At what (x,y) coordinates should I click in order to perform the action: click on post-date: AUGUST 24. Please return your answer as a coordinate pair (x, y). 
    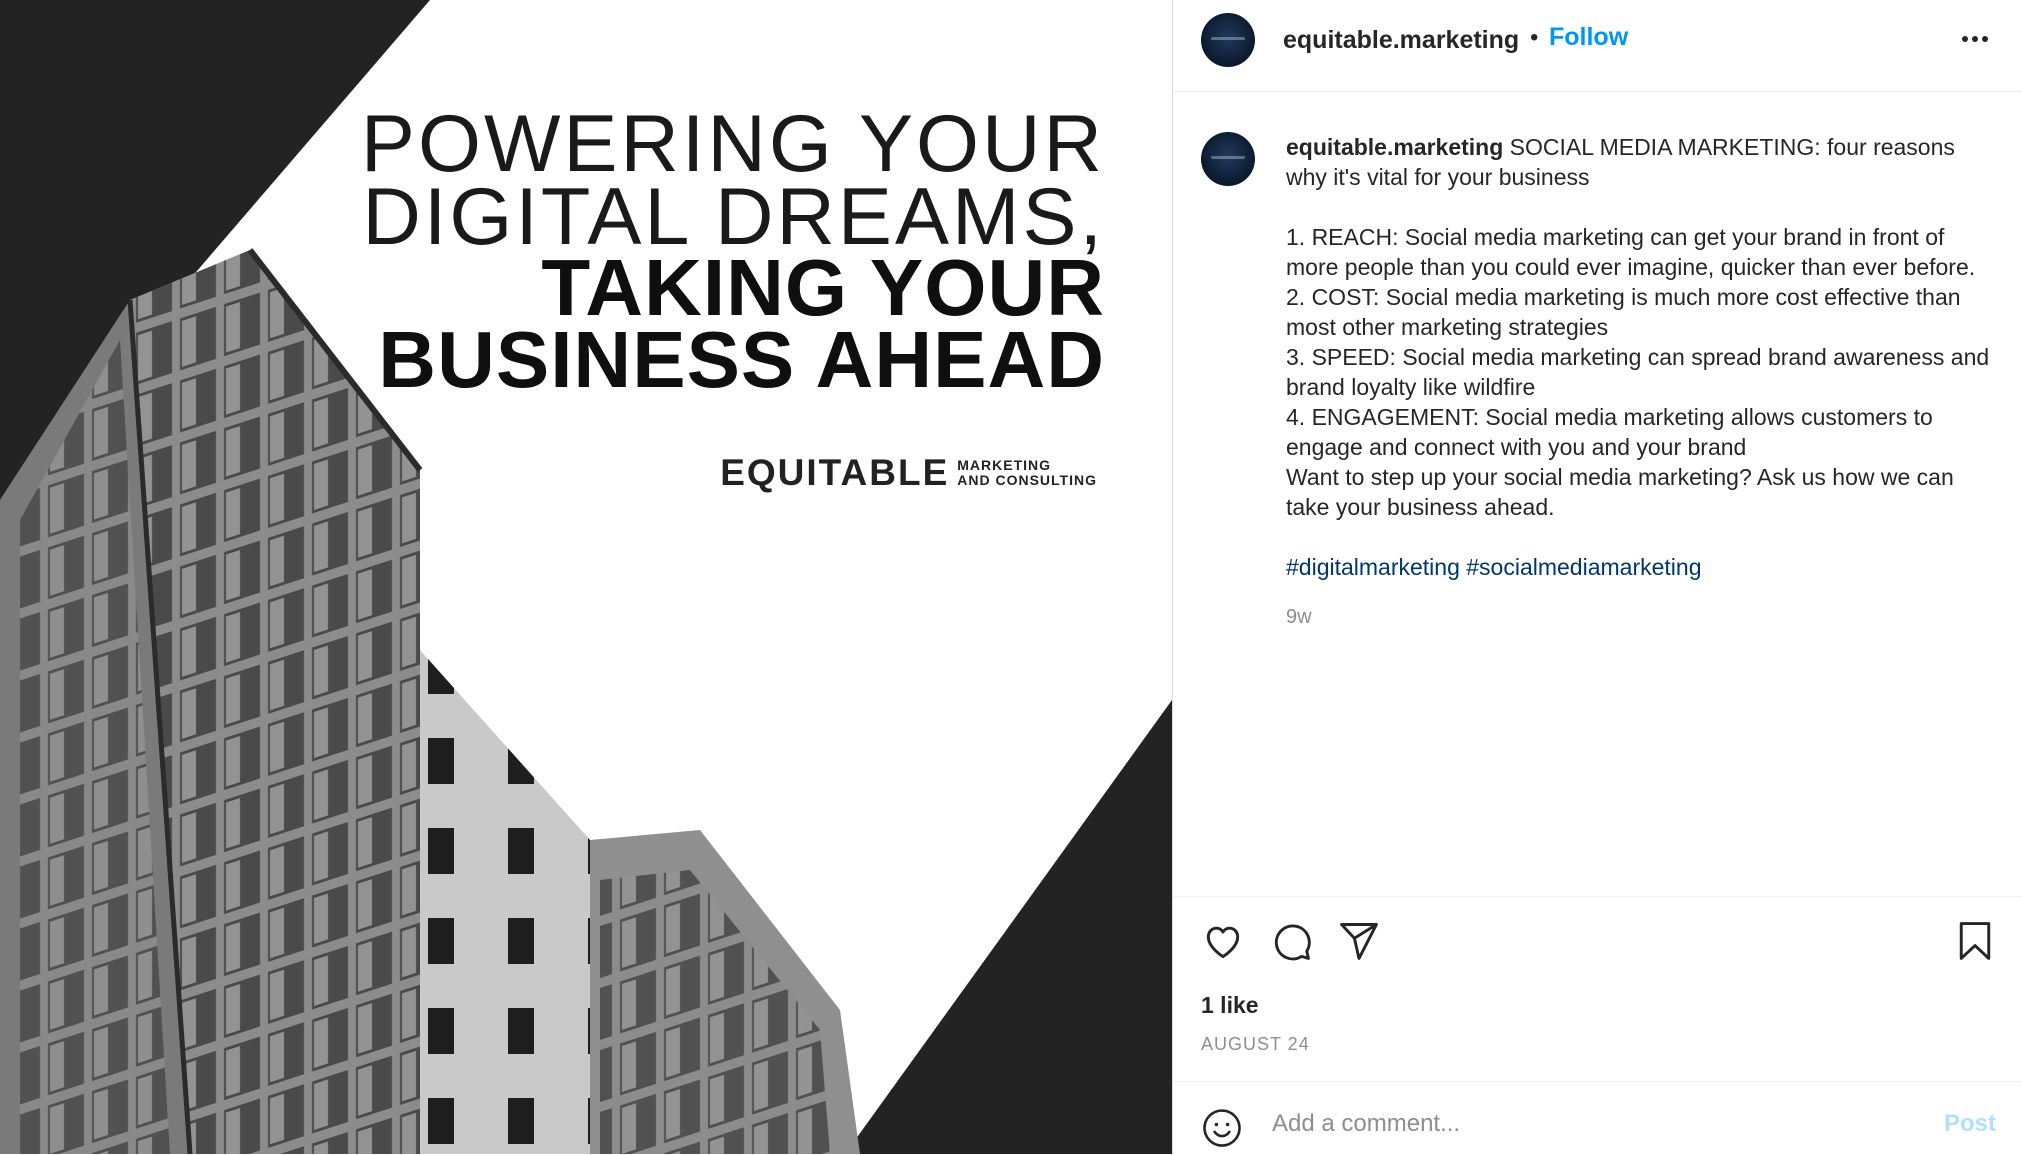
    Looking at the image, I should click on (1255, 1044).